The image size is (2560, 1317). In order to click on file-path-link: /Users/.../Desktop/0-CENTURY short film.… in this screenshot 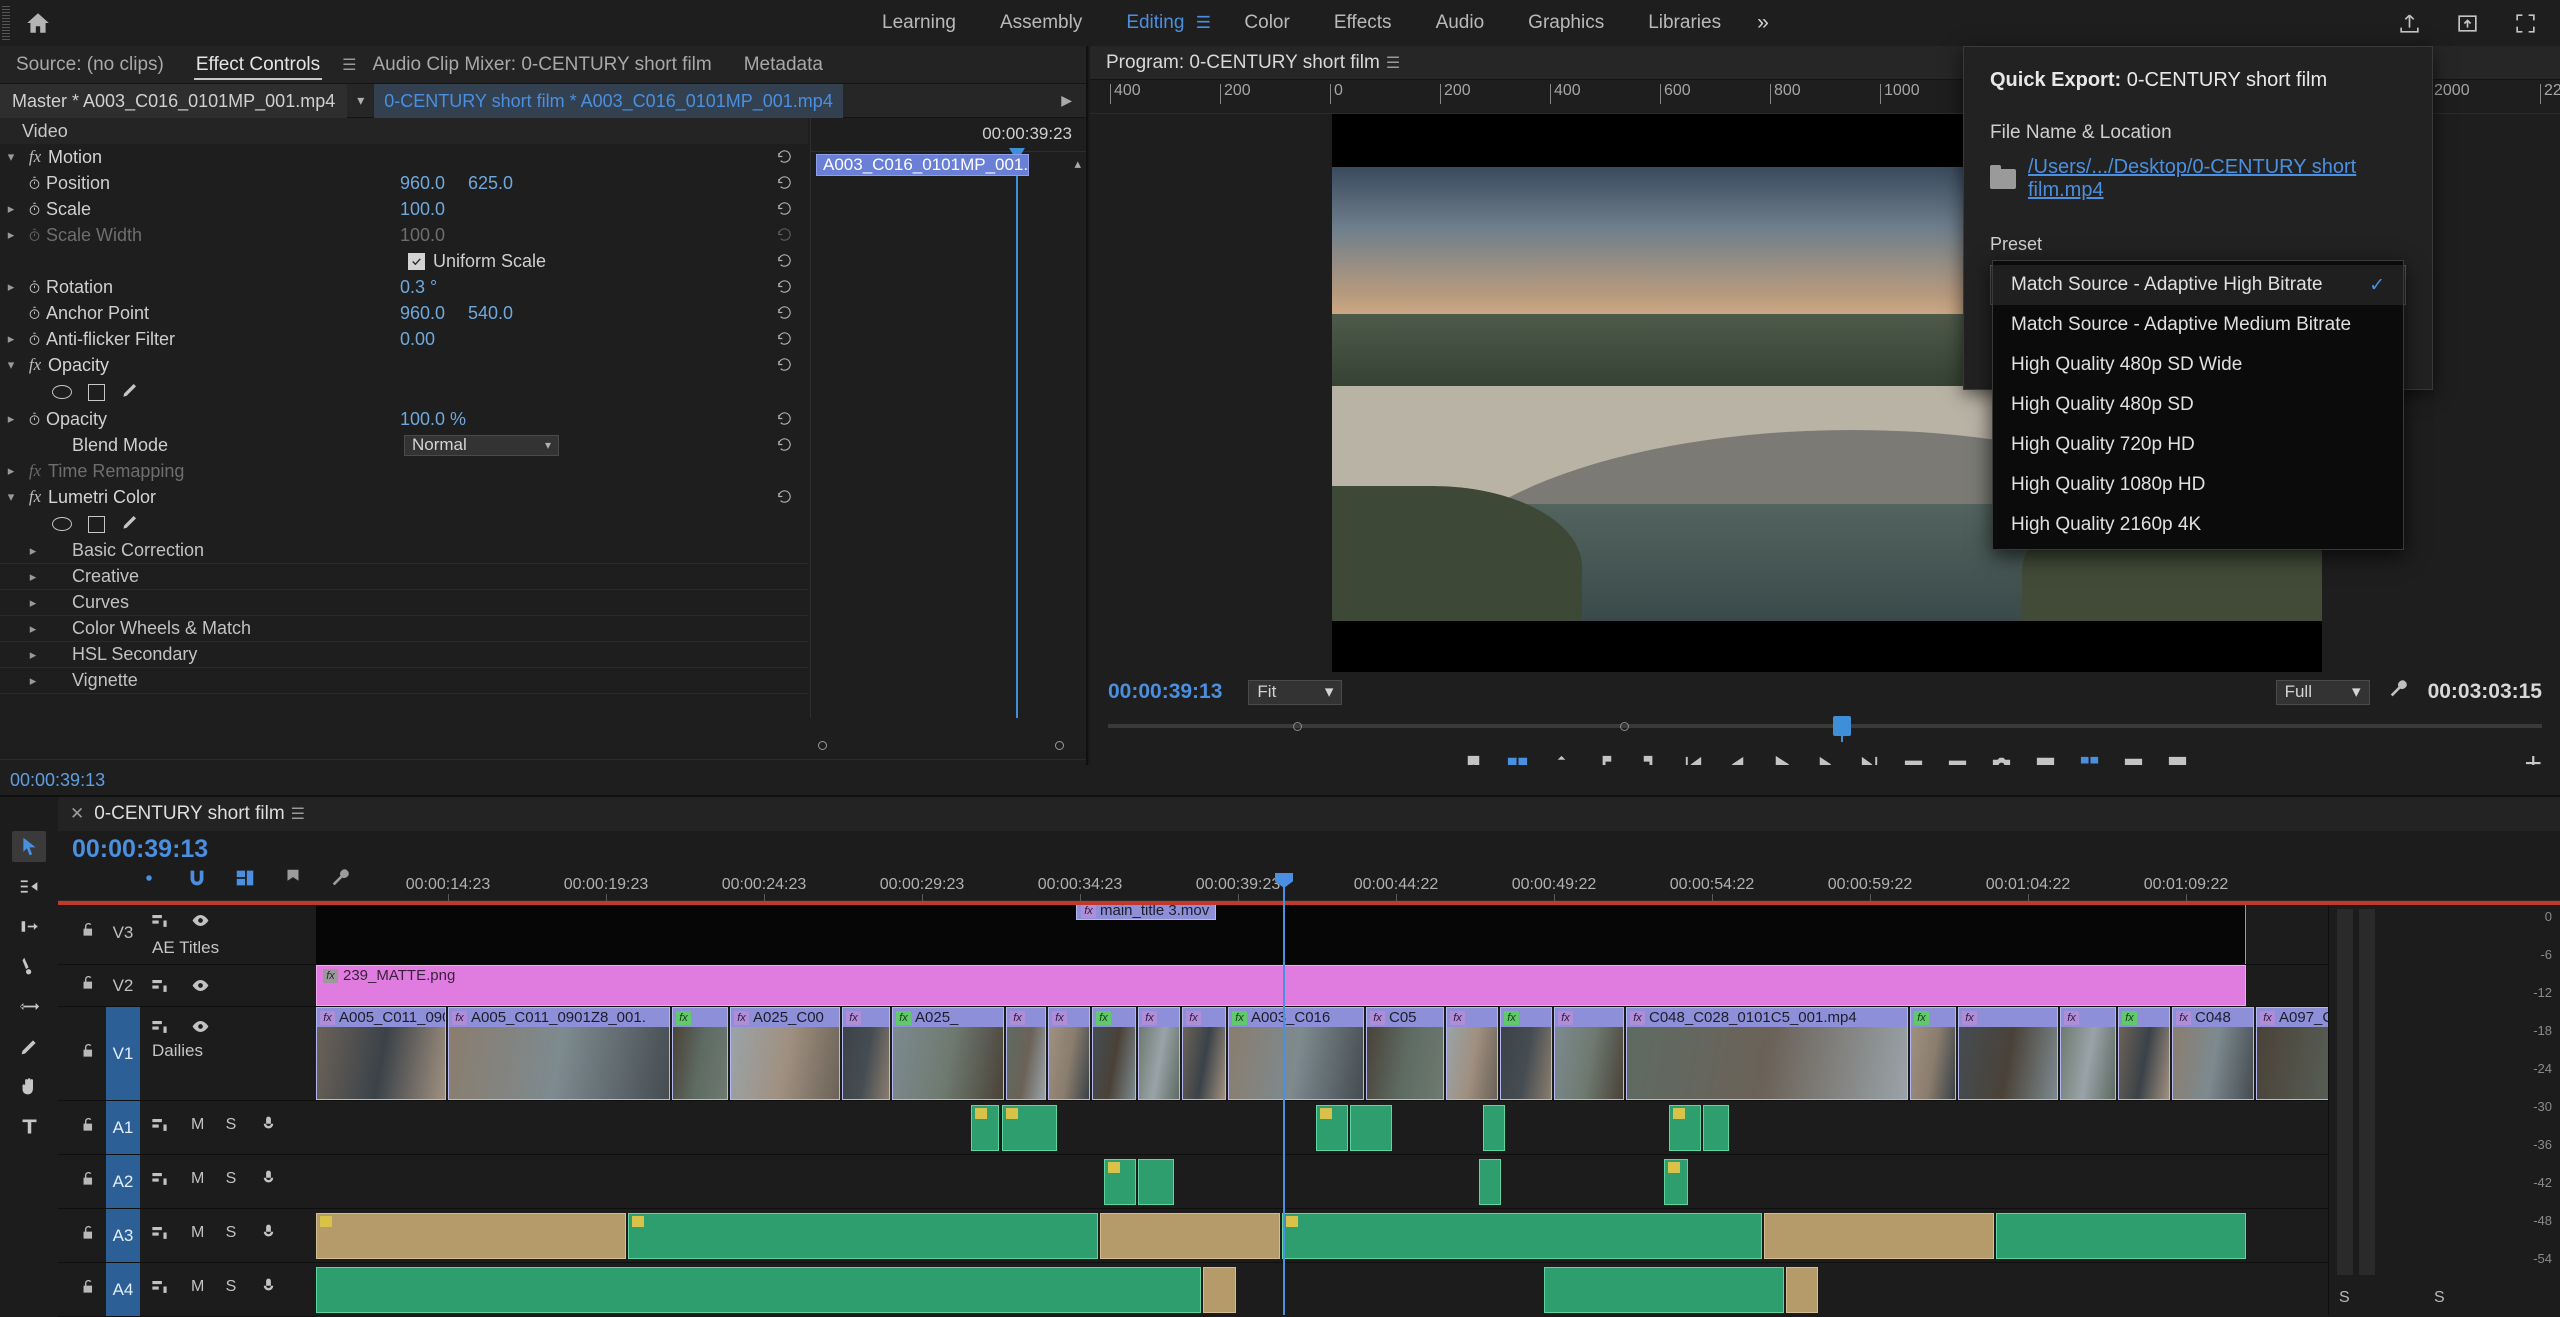, I will do `click(2217, 179)`.